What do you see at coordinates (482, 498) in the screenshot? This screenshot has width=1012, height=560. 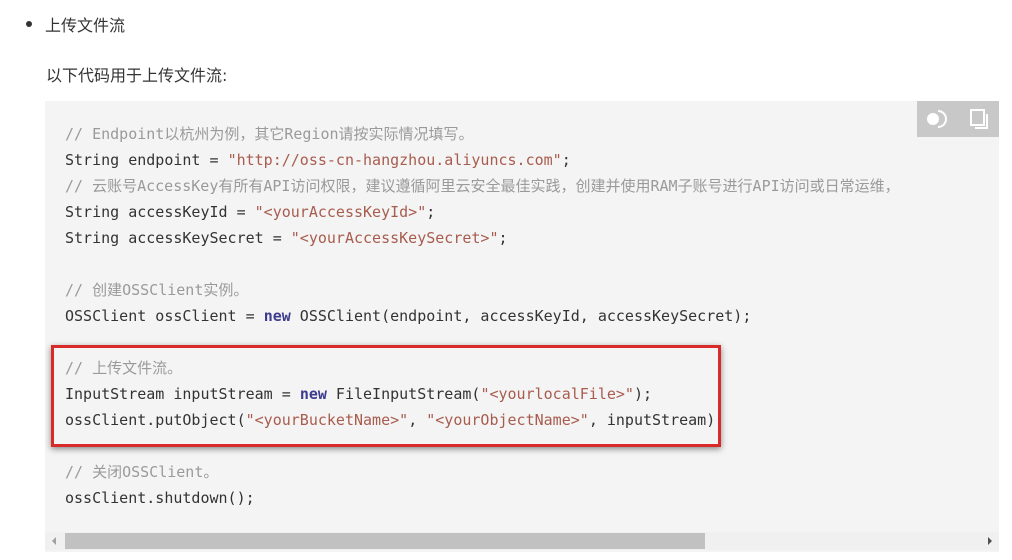 I see `code-line: ossClient.shutdown();` at bounding box center [482, 498].